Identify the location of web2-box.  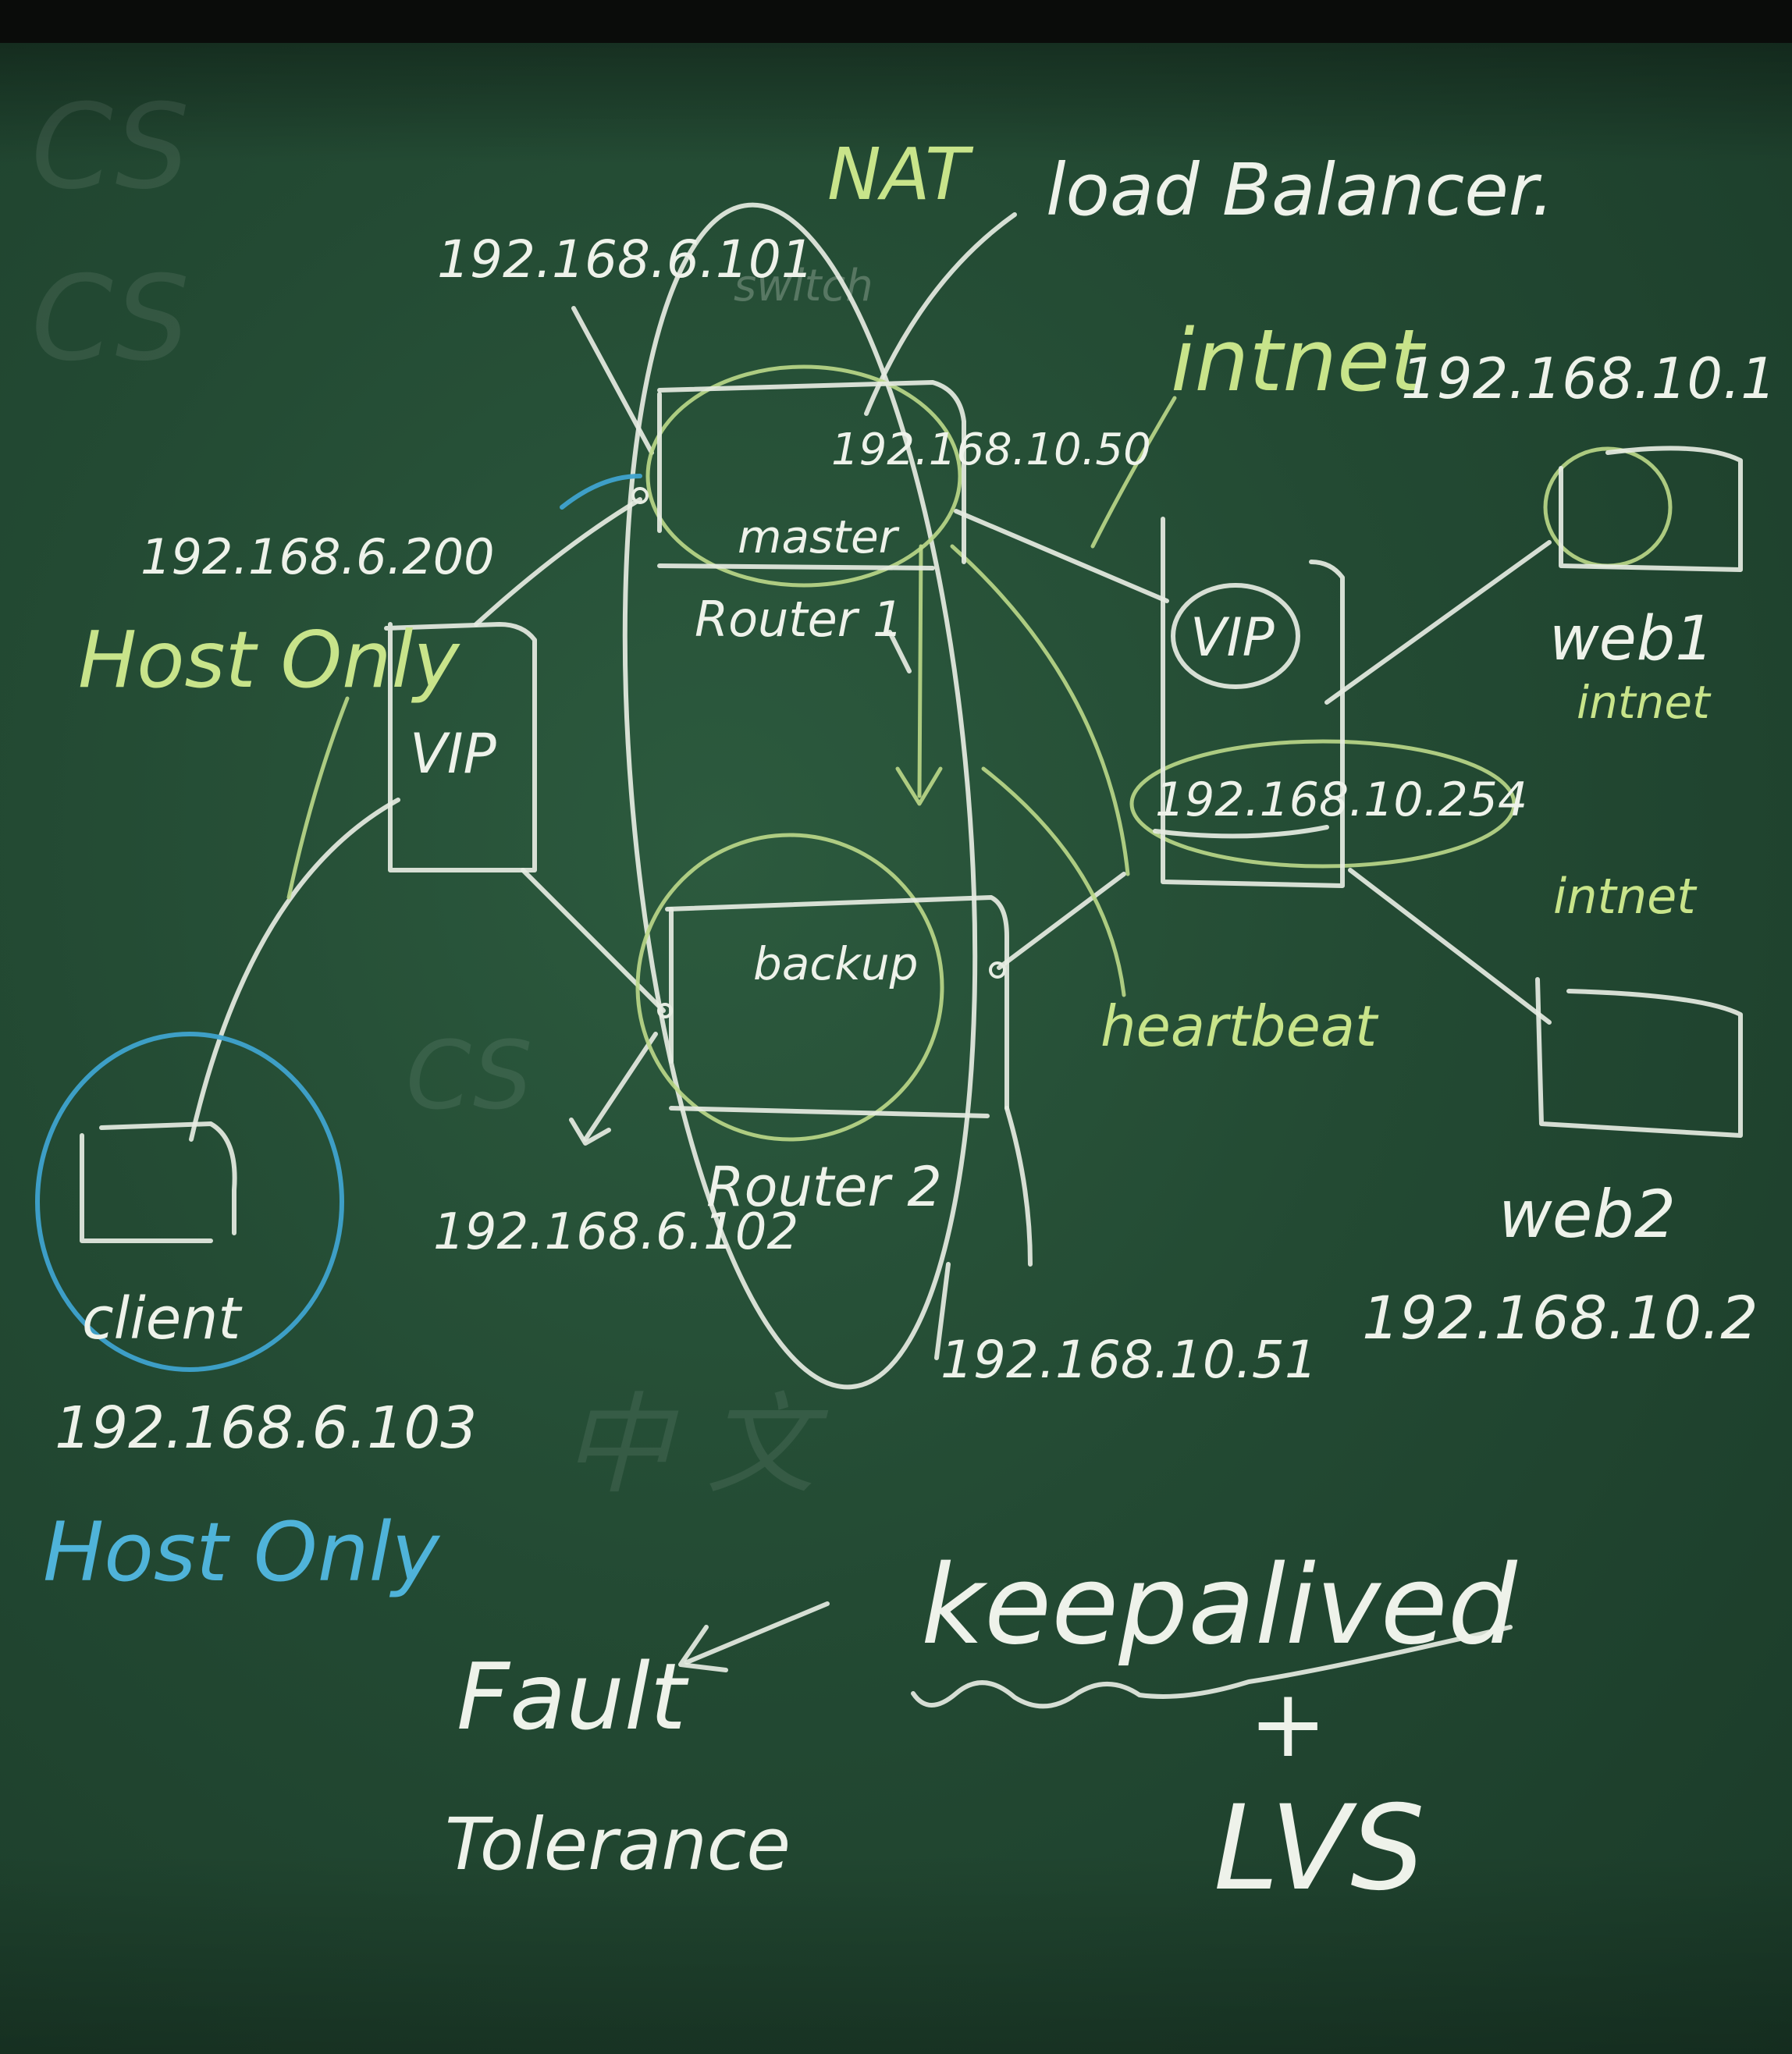
(1639, 1057).